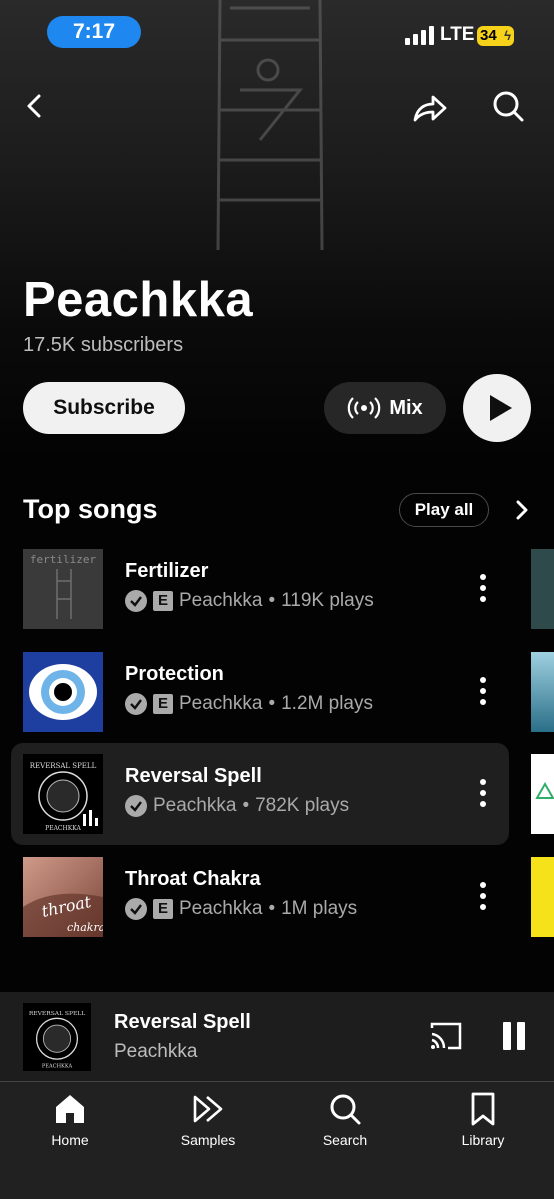  What do you see at coordinates (446, 1036) in the screenshot?
I see `cast-icon` at bounding box center [446, 1036].